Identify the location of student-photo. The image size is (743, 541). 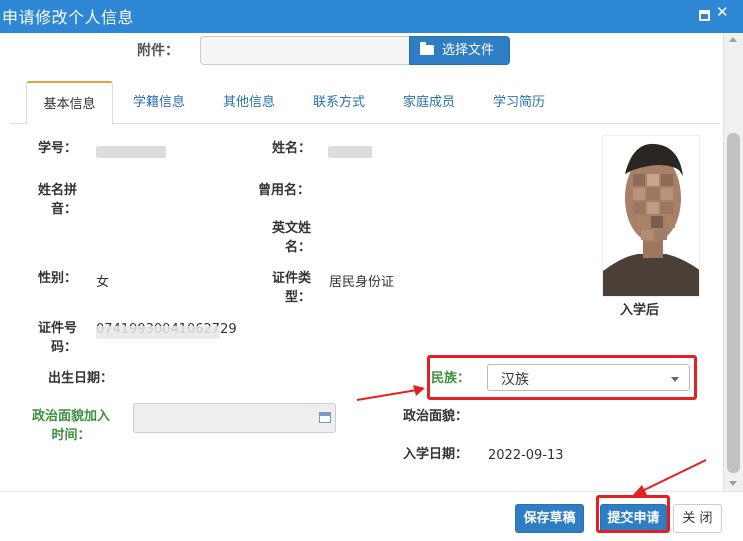
(651, 216).